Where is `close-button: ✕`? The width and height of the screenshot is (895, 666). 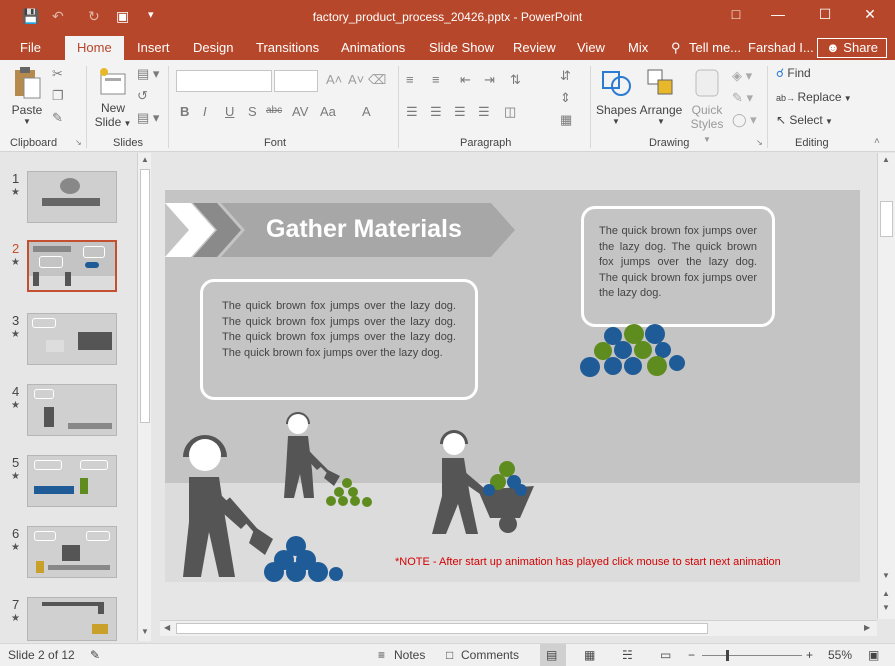
close-button: ✕ is located at coordinates (870, 14).